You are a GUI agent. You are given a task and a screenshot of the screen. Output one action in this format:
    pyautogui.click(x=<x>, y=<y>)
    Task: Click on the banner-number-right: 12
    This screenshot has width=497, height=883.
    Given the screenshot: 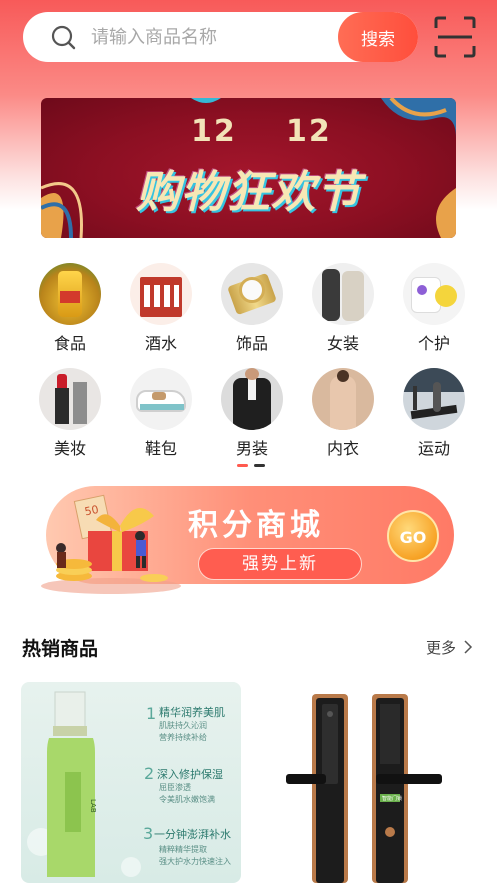 What is the action you would take?
    pyautogui.click(x=309, y=131)
    